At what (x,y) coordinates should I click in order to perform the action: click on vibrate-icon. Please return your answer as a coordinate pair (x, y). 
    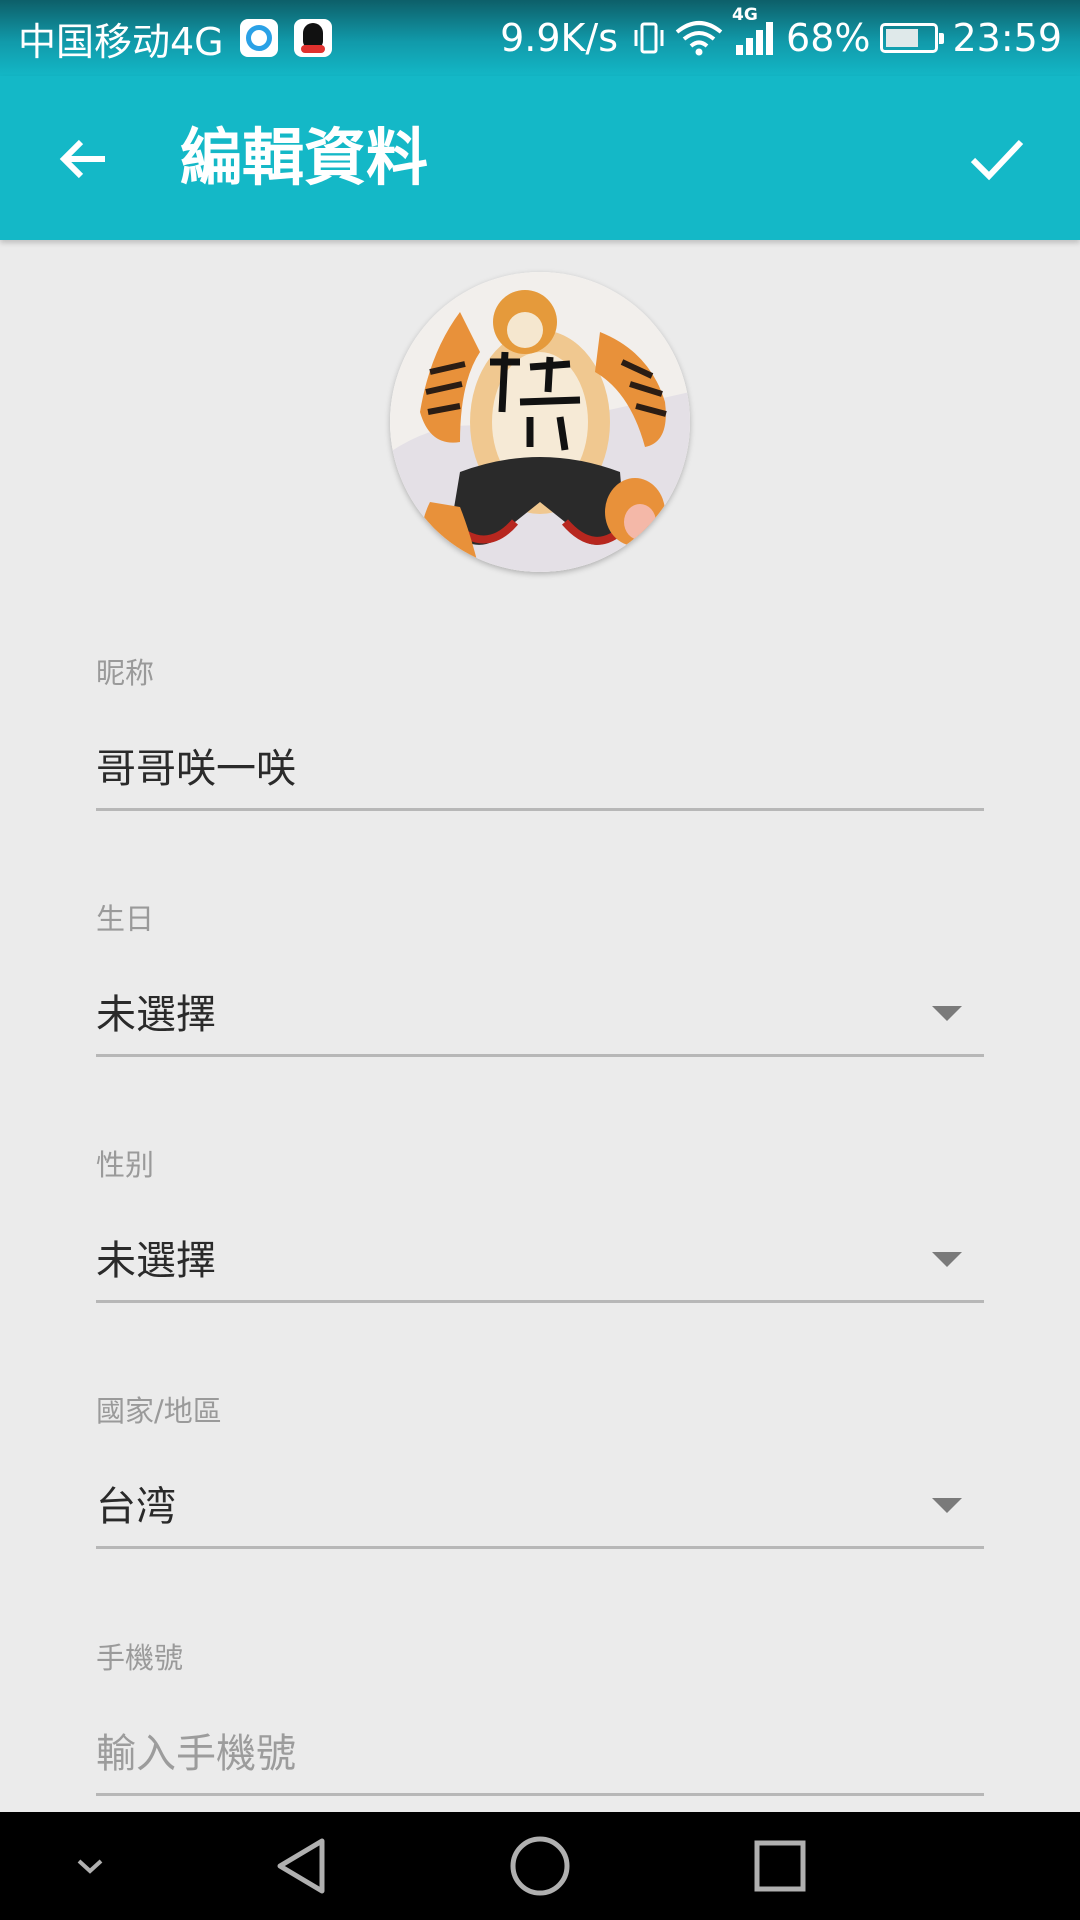
    Looking at the image, I should click on (649, 38).